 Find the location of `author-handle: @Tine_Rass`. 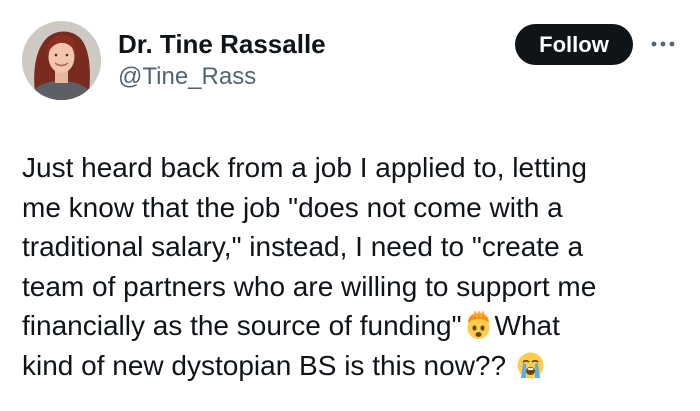

author-handle: @Tine_Rass is located at coordinates (222, 77).